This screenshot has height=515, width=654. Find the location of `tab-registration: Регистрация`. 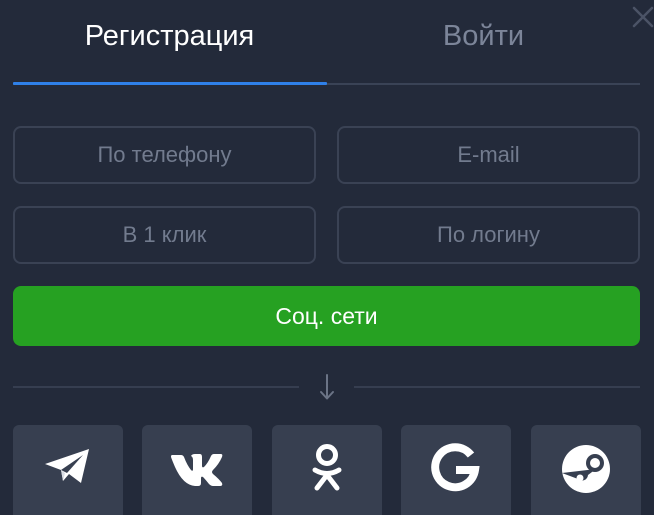

tab-registration: Регистрация is located at coordinates (169, 42).